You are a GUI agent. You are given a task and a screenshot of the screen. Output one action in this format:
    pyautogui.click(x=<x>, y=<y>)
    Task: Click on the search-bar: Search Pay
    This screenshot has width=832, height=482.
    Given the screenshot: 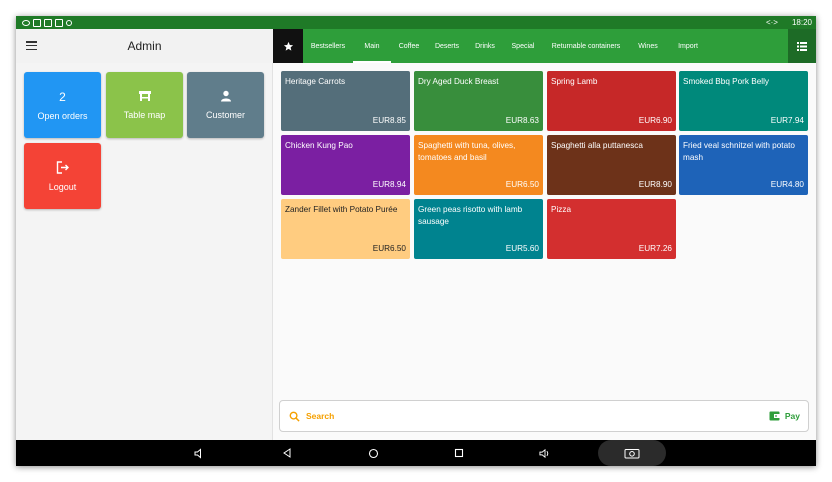 What is the action you would take?
    pyautogui.click(x=544, y=416)
    